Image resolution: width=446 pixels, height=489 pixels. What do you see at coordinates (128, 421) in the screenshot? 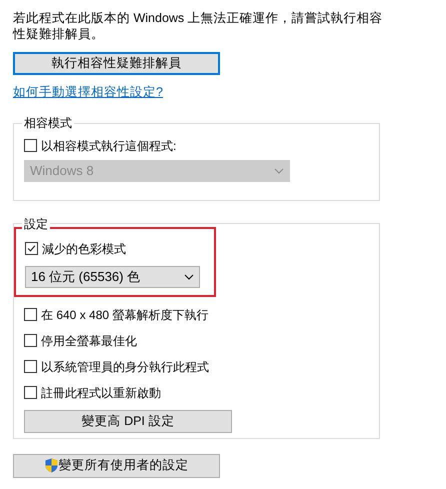
I see `dpi-settings-button: 變更高 DPI 設定` at bounding box center [128, 421].